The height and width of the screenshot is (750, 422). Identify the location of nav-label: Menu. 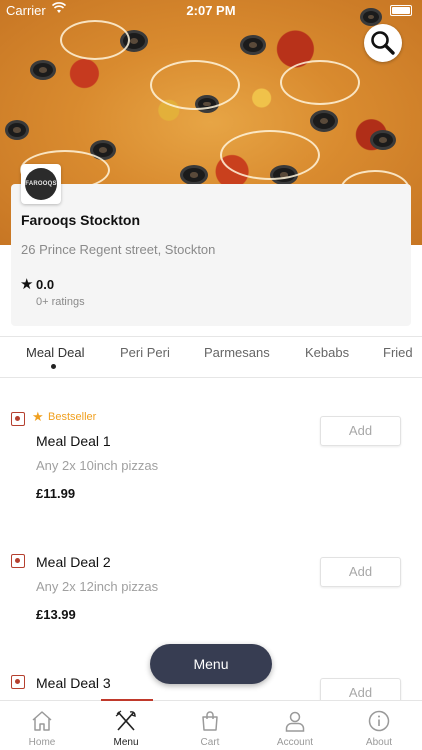
(126, 742).